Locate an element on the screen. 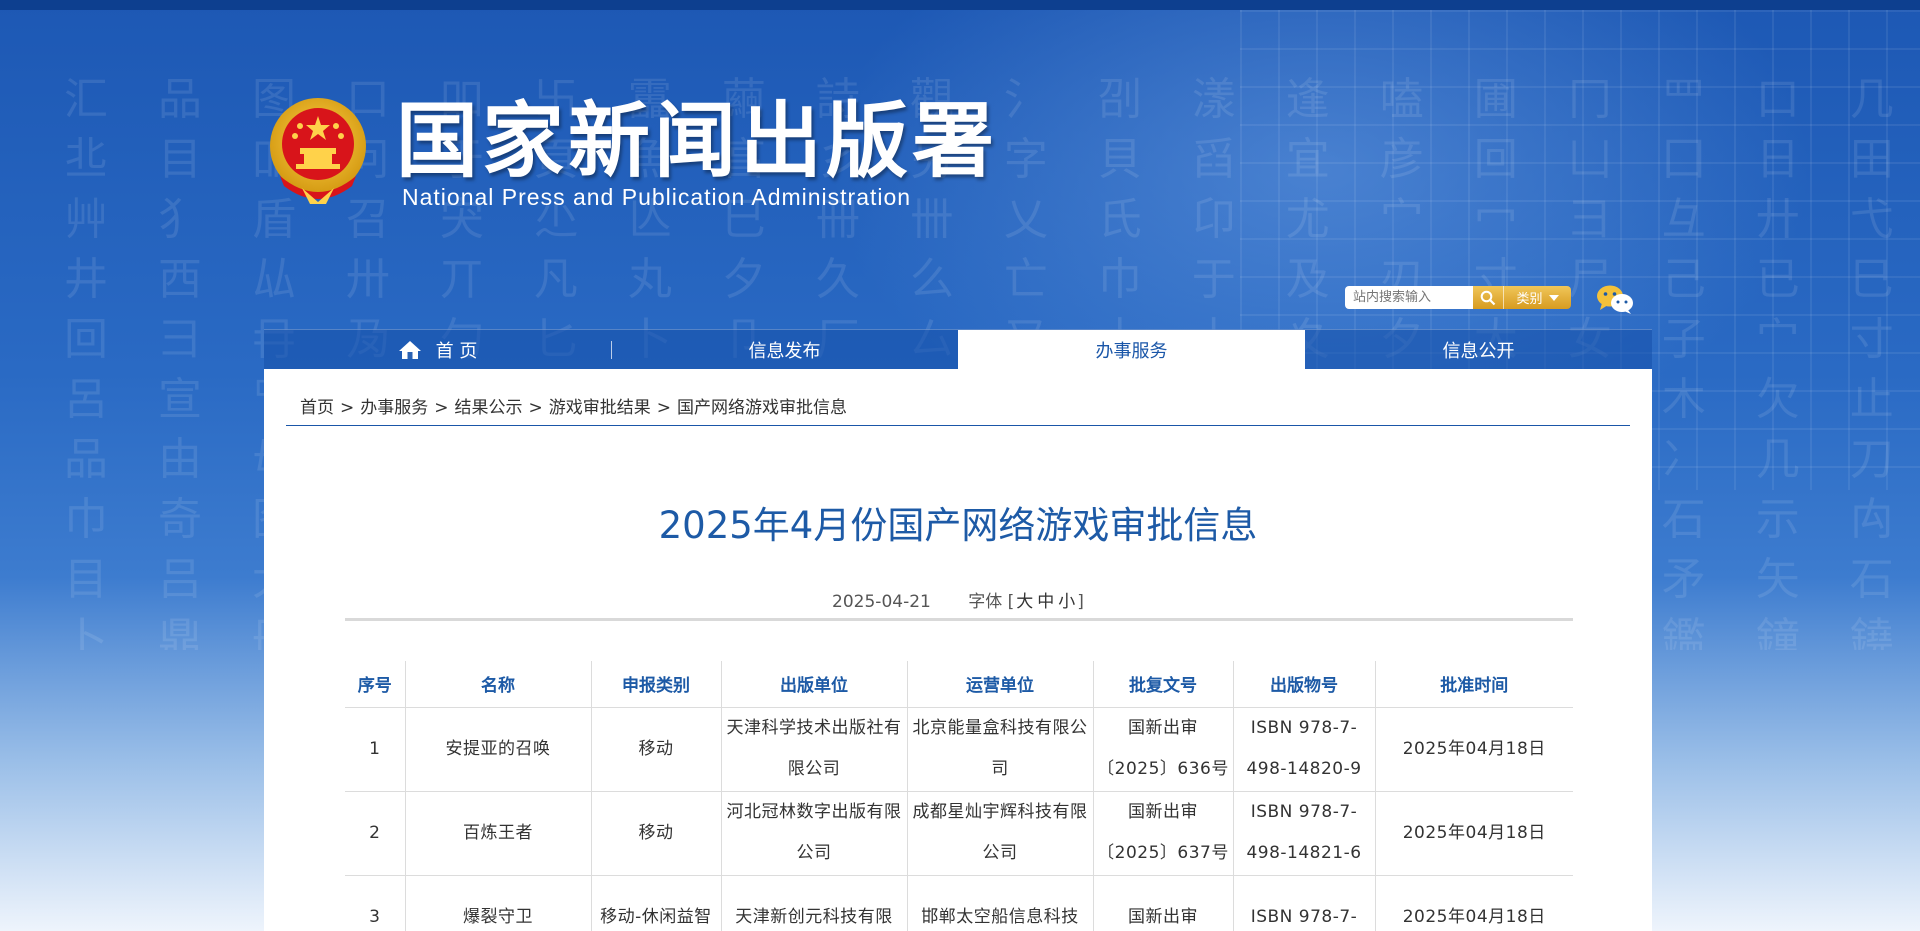  table-cell: 国新出审 is located at coordinates (1163, 902).